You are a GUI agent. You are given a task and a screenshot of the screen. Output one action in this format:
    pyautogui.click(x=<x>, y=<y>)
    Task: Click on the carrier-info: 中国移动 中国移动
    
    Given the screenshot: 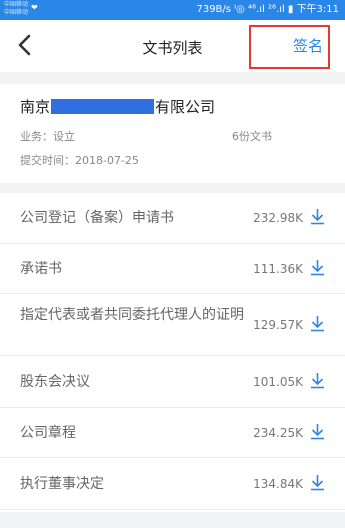 What is the action you would take?
    pyautogui.click(x=16, y=9)
    